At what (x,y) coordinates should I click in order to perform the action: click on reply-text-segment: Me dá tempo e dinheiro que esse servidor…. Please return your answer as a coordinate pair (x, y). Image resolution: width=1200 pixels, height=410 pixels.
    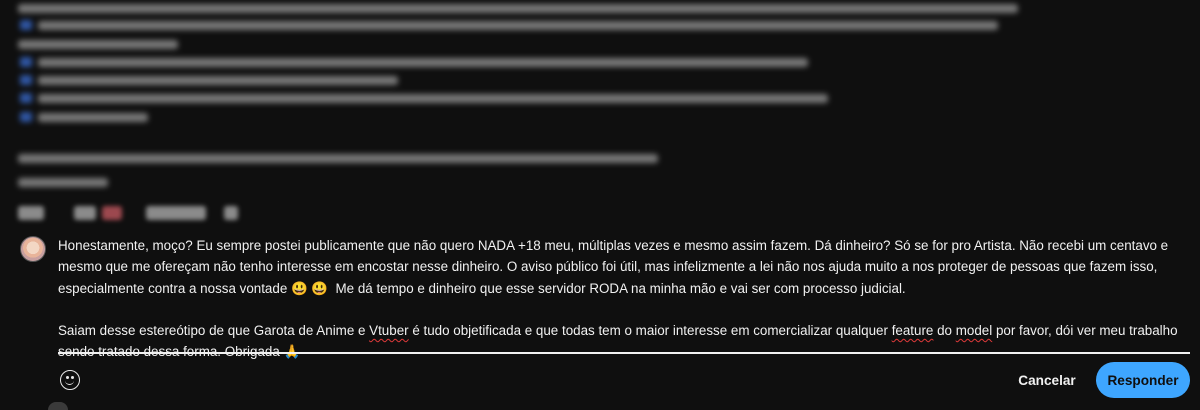
    Looking at the image, I should click on (617, 288).